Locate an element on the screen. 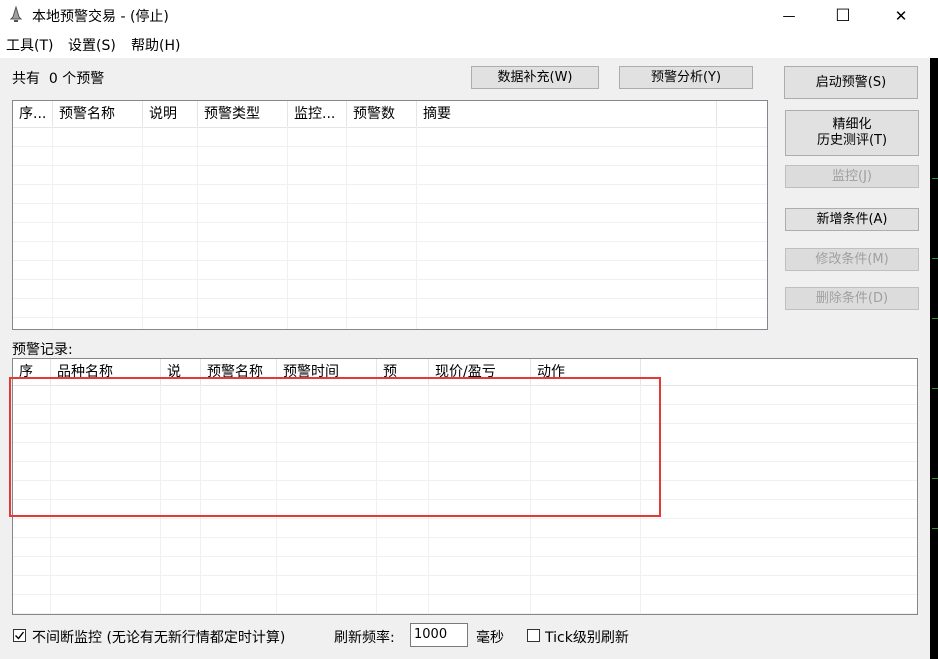 This screenshot has height=659, width=938. milliseconds-unit-label: 毫秒 is located at coordinates (490, 638).